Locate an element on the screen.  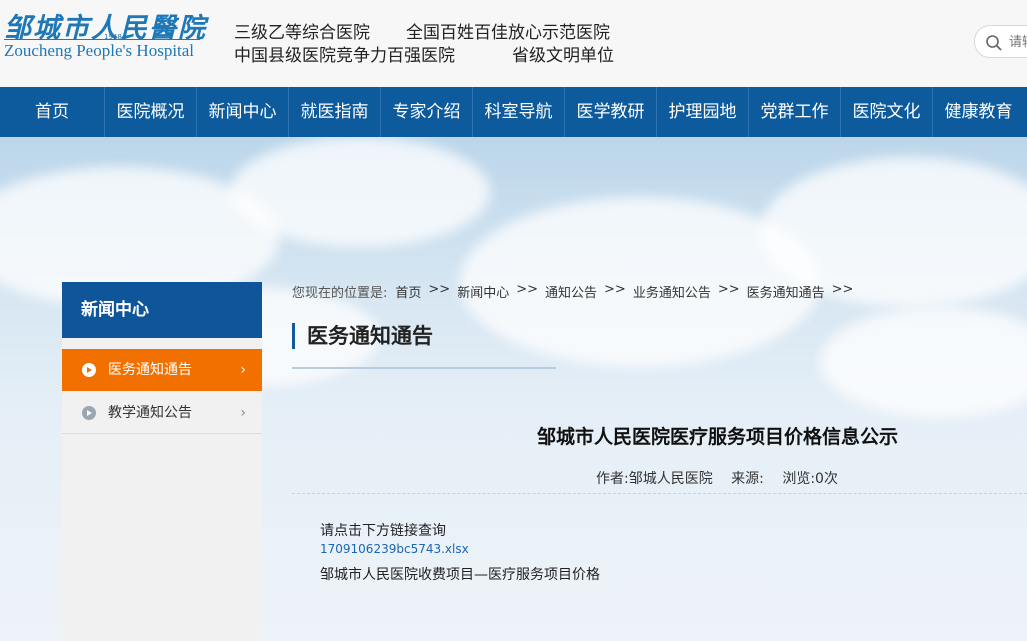
slogan-level: 三级乙等综合医院 is located at coordinates (302, 33).